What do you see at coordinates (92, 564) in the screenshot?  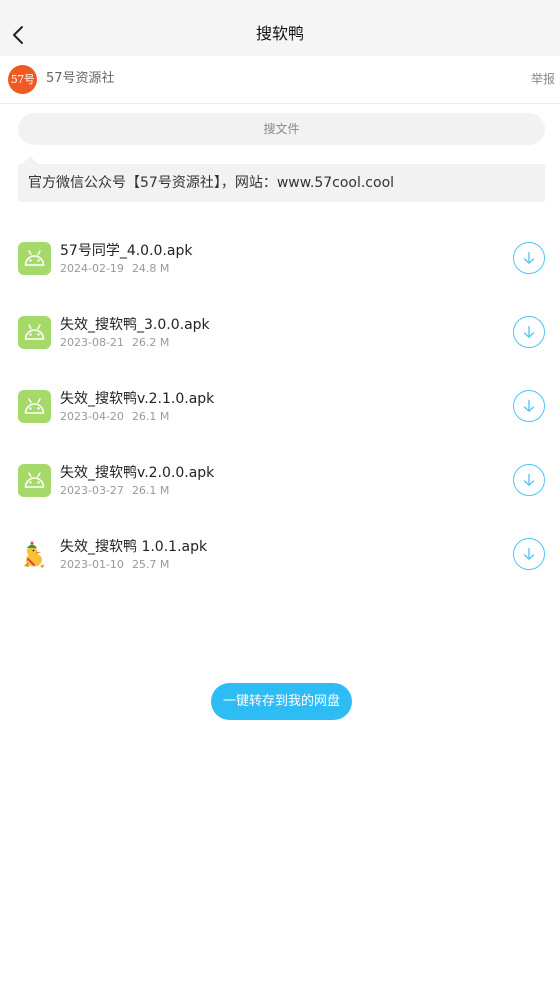 I see `file-date: 2023-01-10` at bounding box center [92, 564].